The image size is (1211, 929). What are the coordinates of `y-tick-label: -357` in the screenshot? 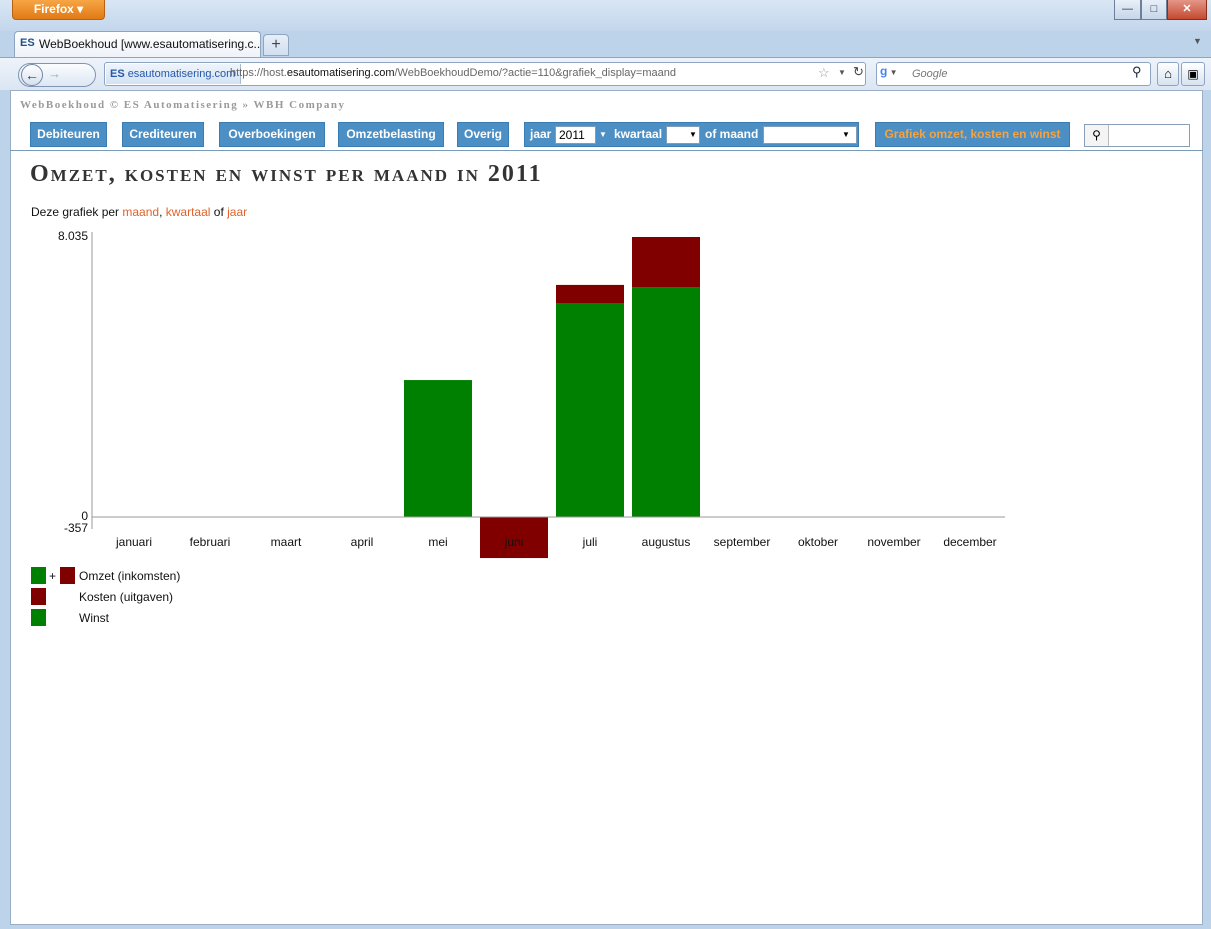 It's located at (76, 528).